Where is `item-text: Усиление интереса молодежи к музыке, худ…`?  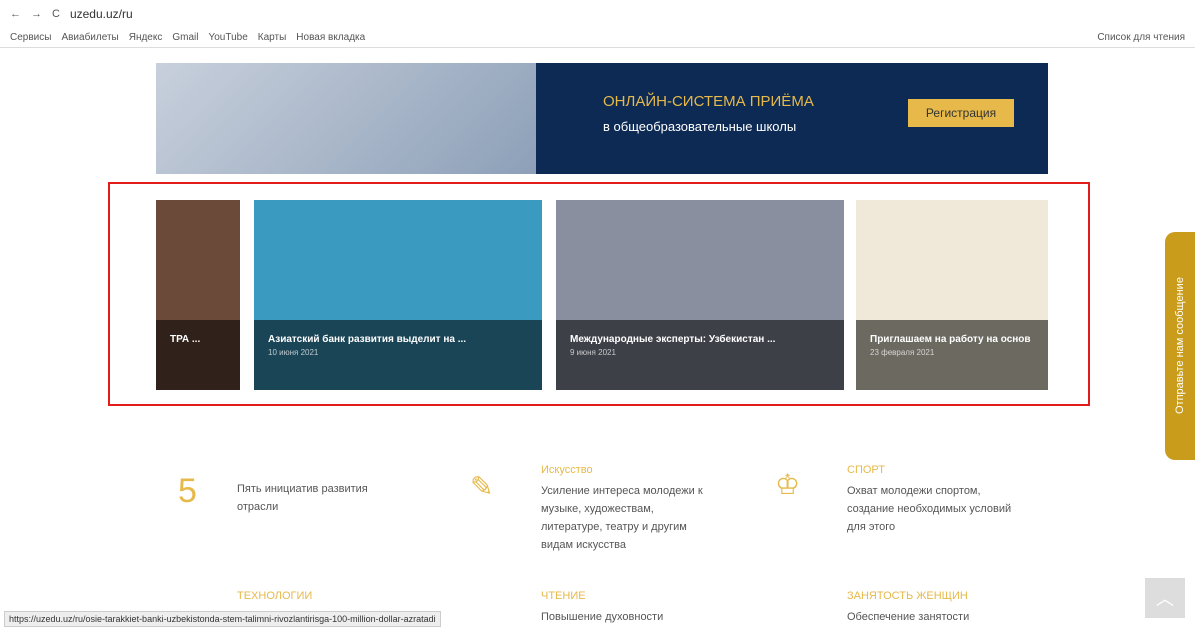 item-text: Усиление интереса молодежи к музыке, худ… is located at coordinates (622, 518).